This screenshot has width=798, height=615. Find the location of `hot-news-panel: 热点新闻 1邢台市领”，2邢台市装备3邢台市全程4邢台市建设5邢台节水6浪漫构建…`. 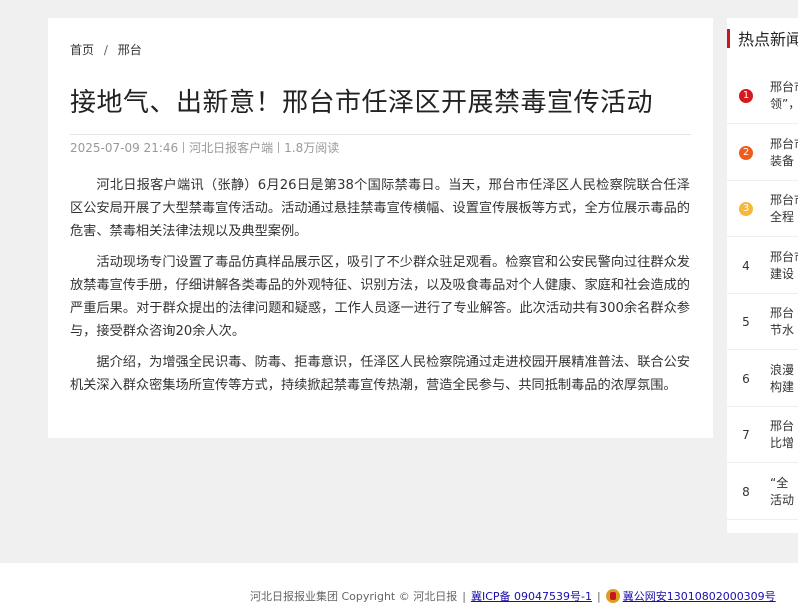

hot-news-panel: 热点新闻 1邢台市领”，2邢台市装备3邢台市全程4邢台市建设5邢台节水6浪漫构建… is located at coordinates (762, 275).